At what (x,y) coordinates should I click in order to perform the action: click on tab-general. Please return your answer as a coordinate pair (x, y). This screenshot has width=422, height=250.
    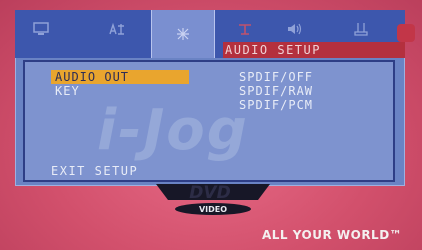
    Looking at the image, I should click on (41, 29).